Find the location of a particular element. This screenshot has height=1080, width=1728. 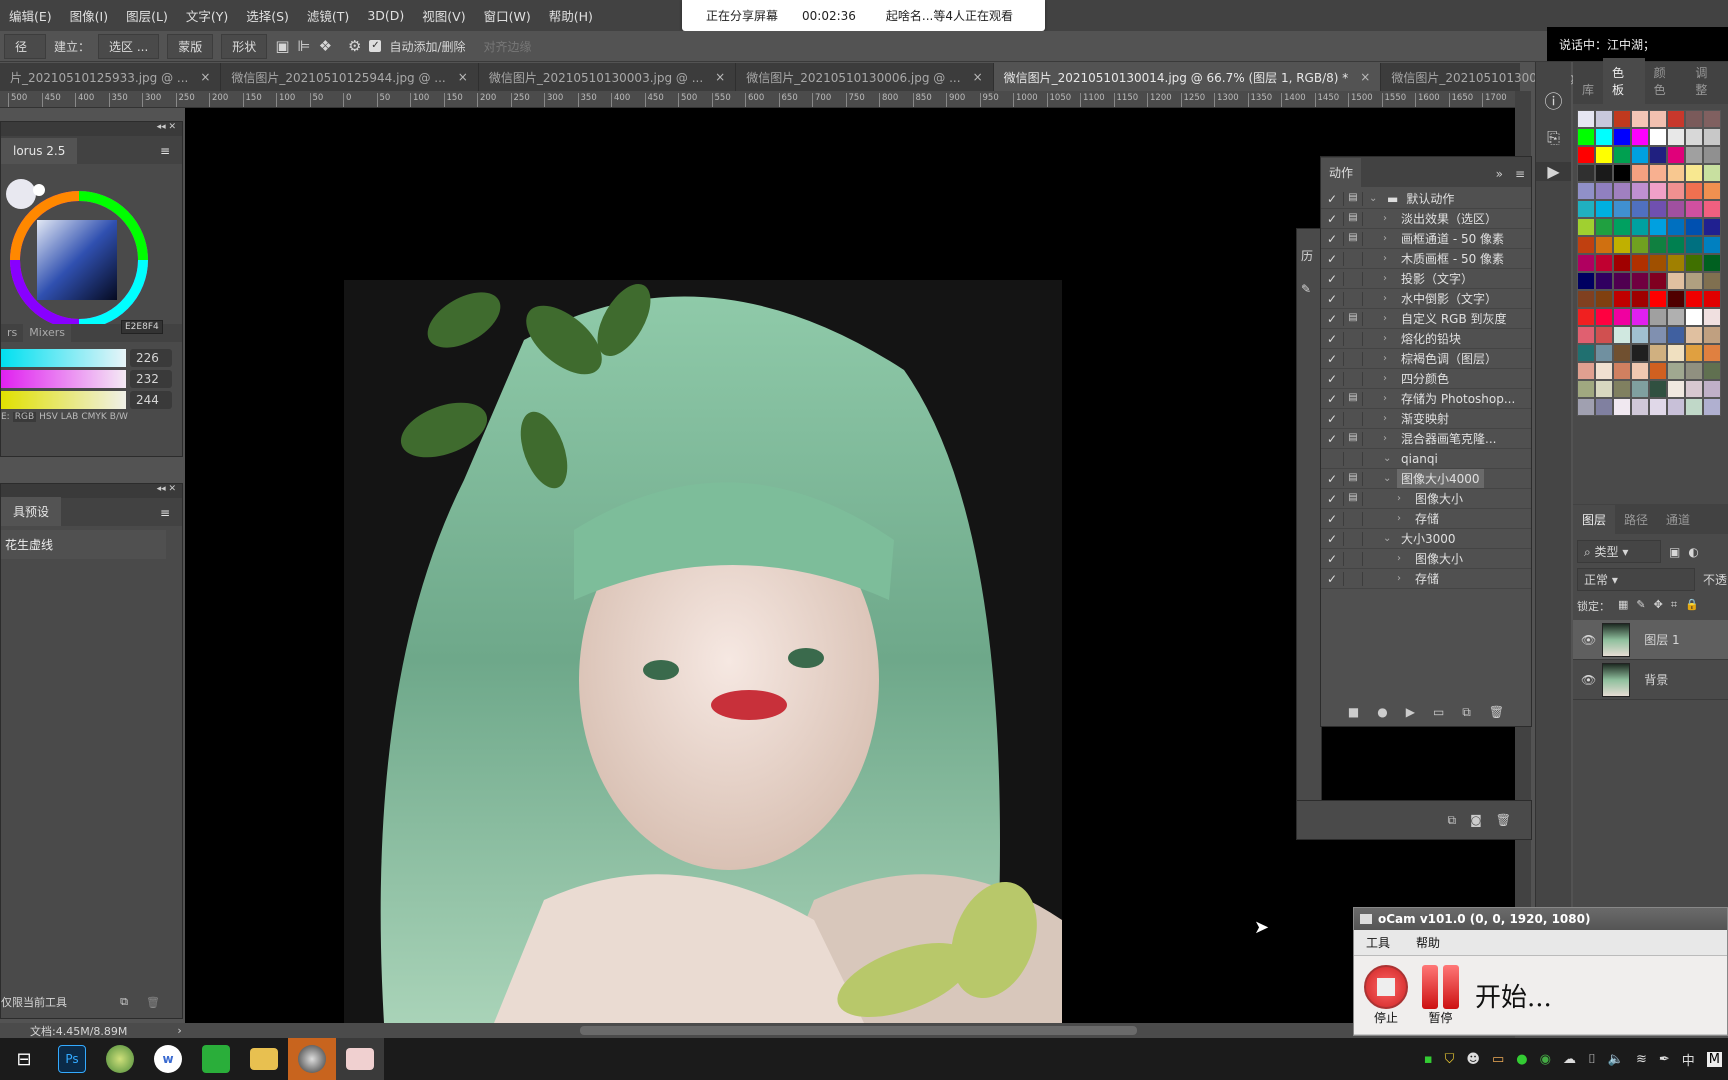

gear-icon: ⚙ is located at coordinates (354, 46).